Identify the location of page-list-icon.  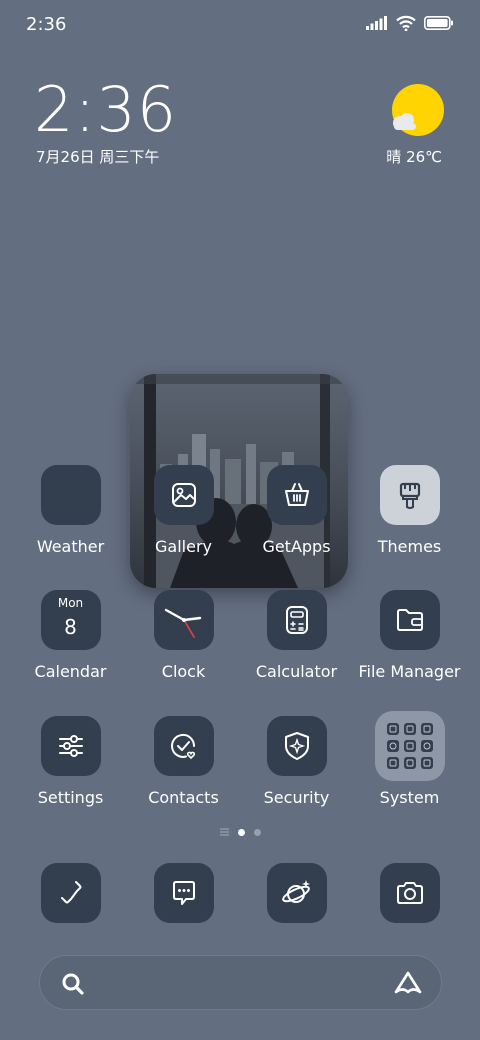
(224, 832).